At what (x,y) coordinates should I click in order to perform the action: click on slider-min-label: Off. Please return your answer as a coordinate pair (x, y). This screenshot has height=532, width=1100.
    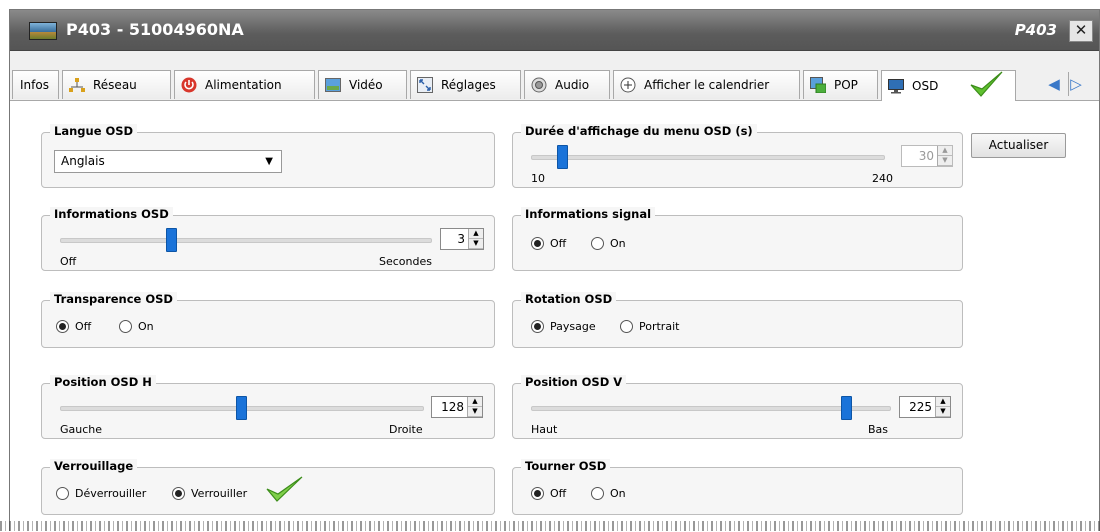
    Looking at the image, I should click on (68, 261).